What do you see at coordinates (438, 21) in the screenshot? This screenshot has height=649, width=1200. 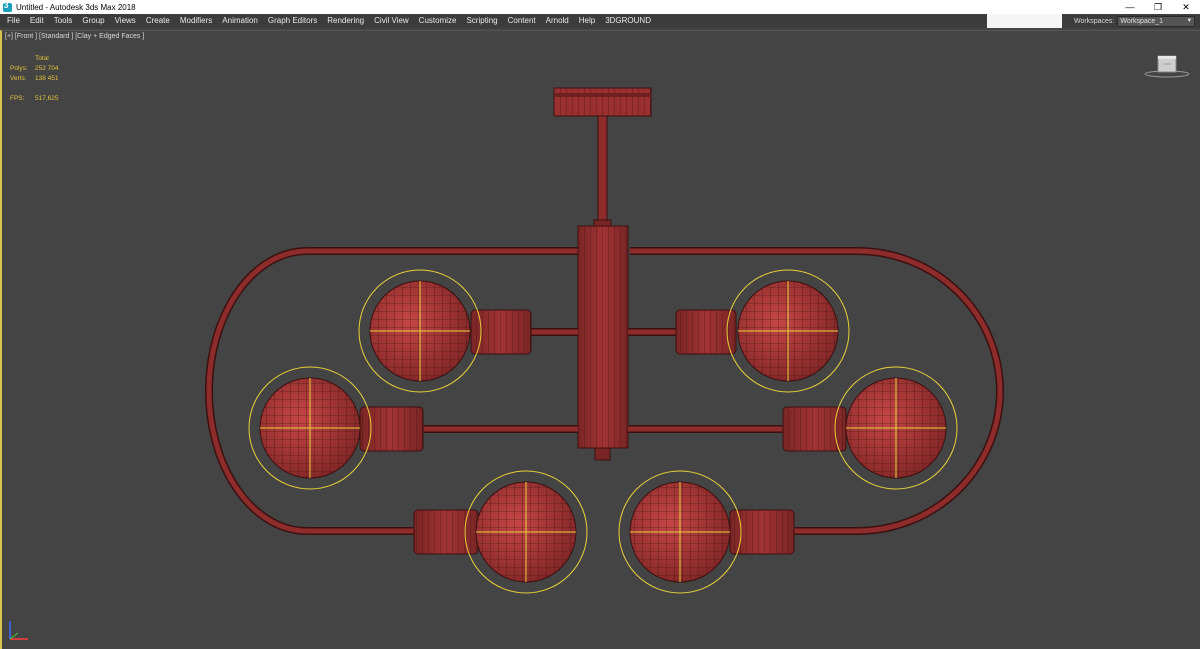 I see `menu-customize: Customize` at bounding box center [438, 21].